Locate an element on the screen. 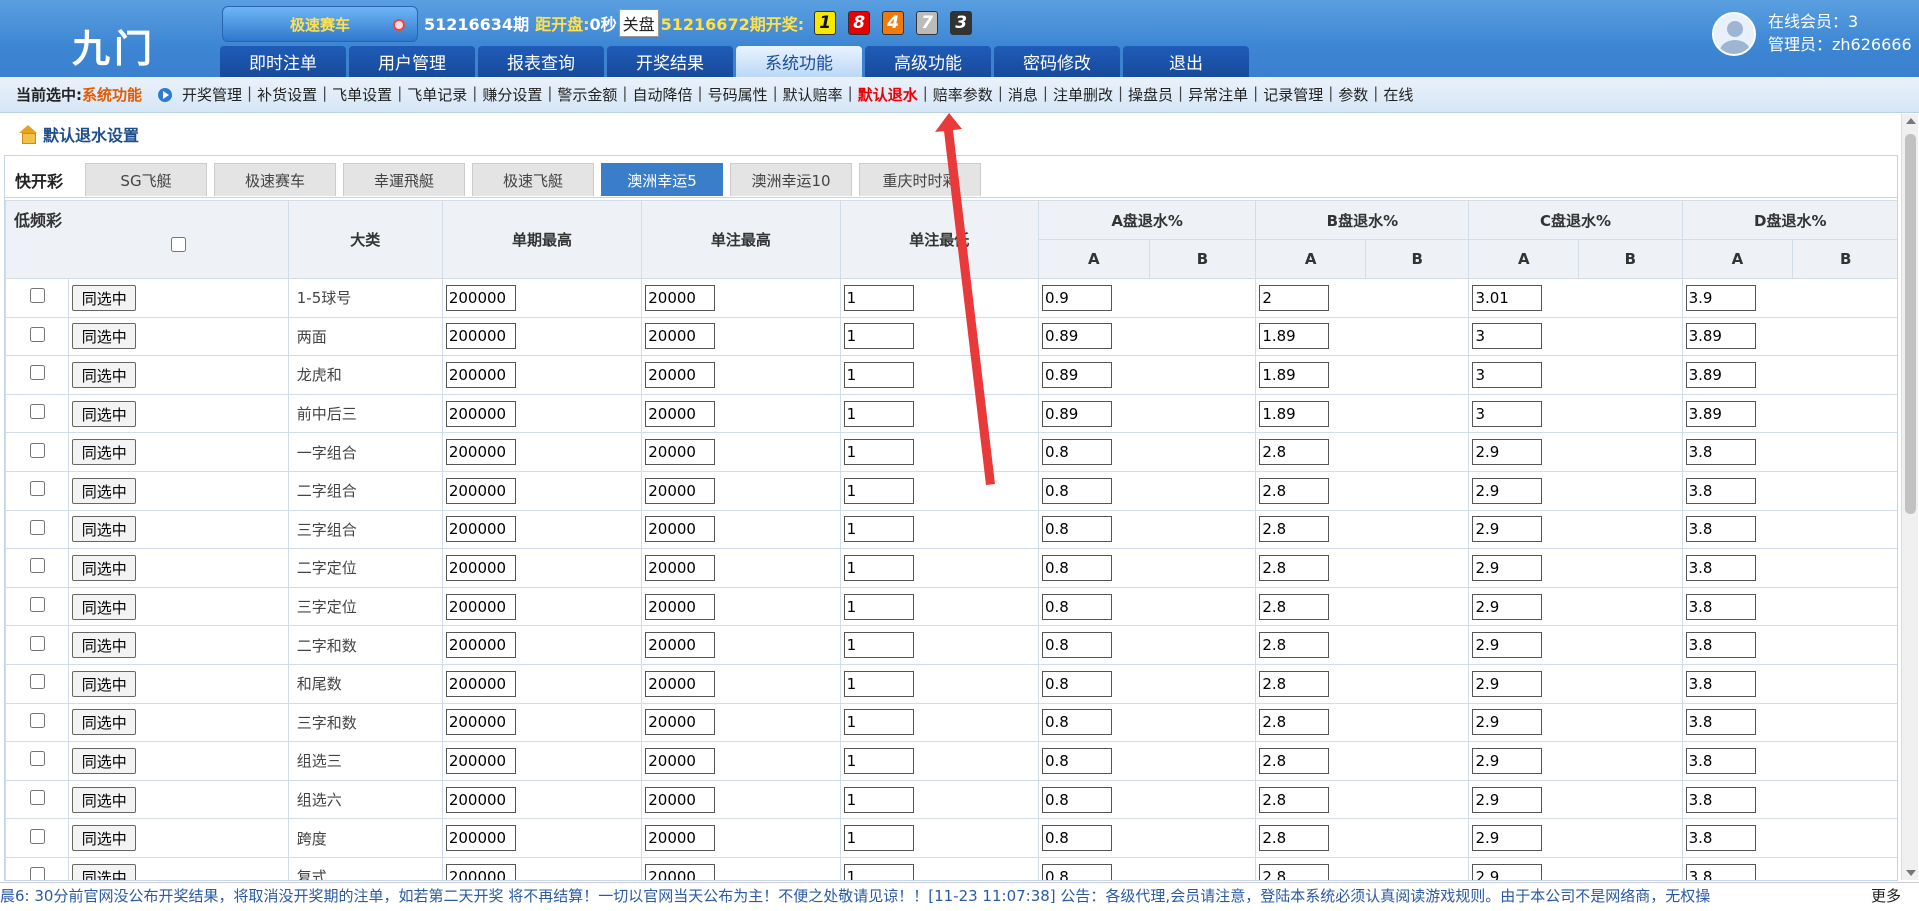  nav-tab: 系统功能 is located at coordinates (799, 61).